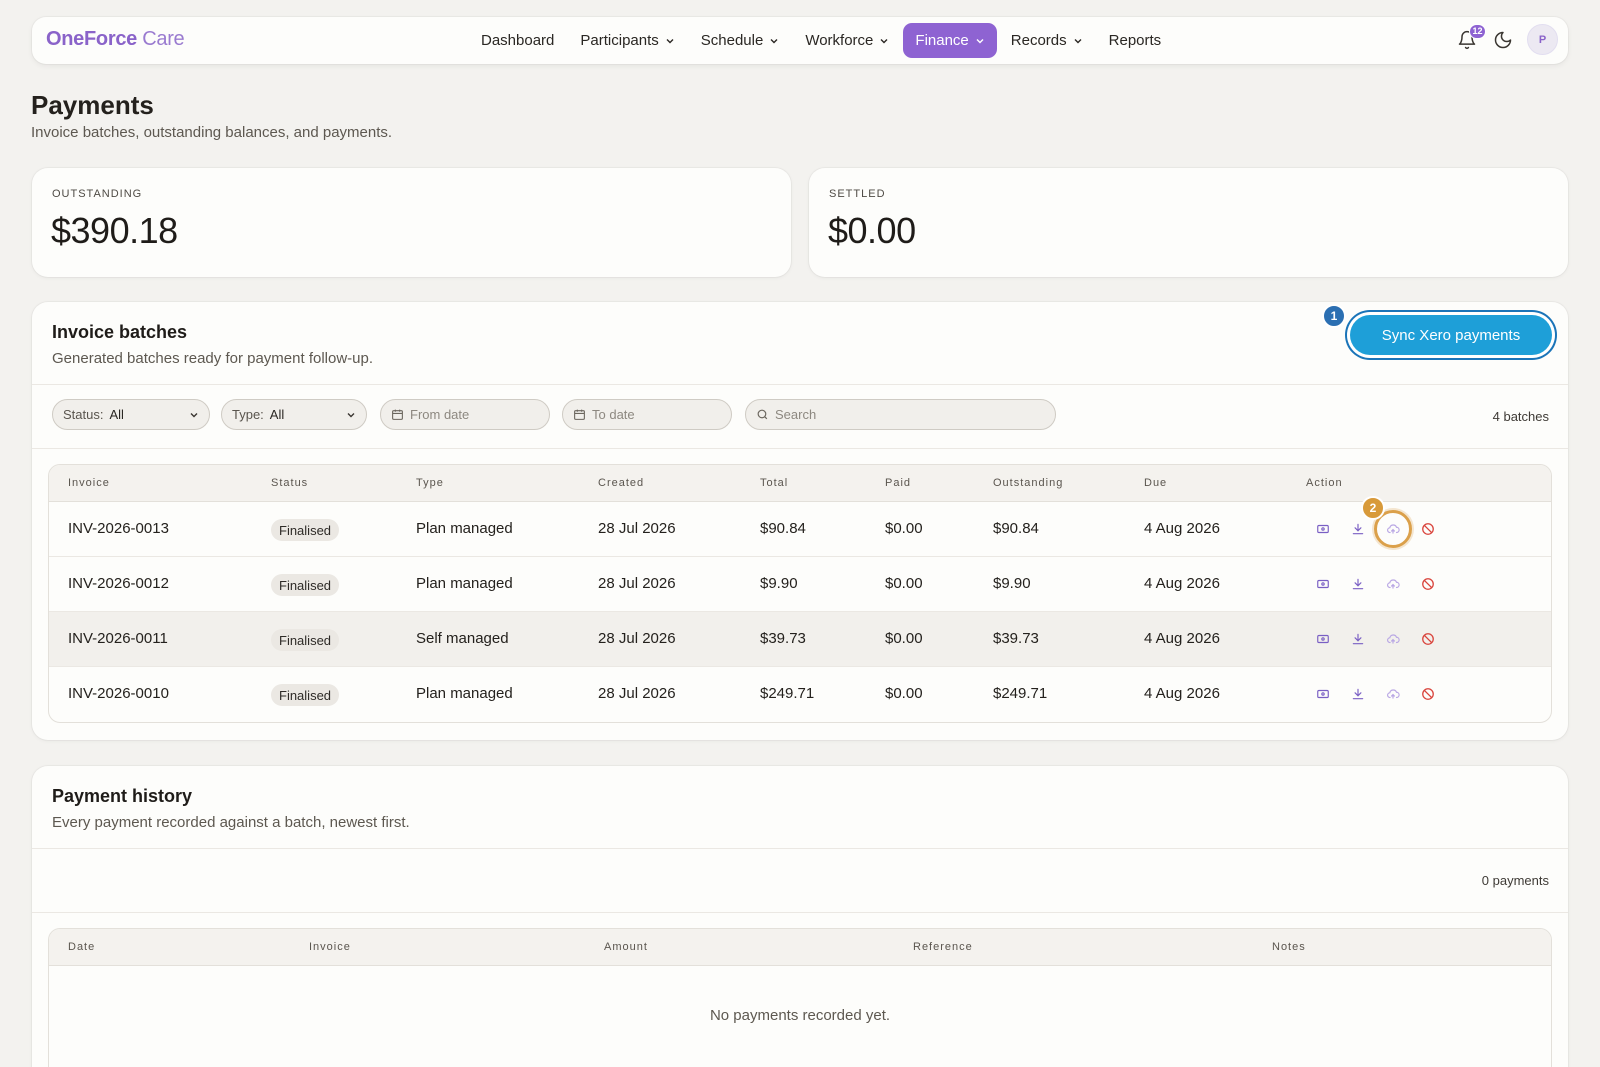  I want to click on search-icon, so click(762, 414).